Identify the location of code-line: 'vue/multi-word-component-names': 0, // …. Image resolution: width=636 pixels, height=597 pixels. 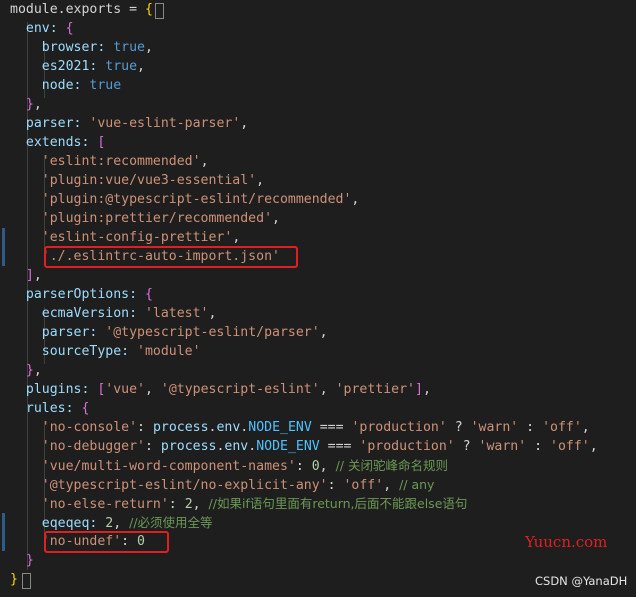
(229, 465).